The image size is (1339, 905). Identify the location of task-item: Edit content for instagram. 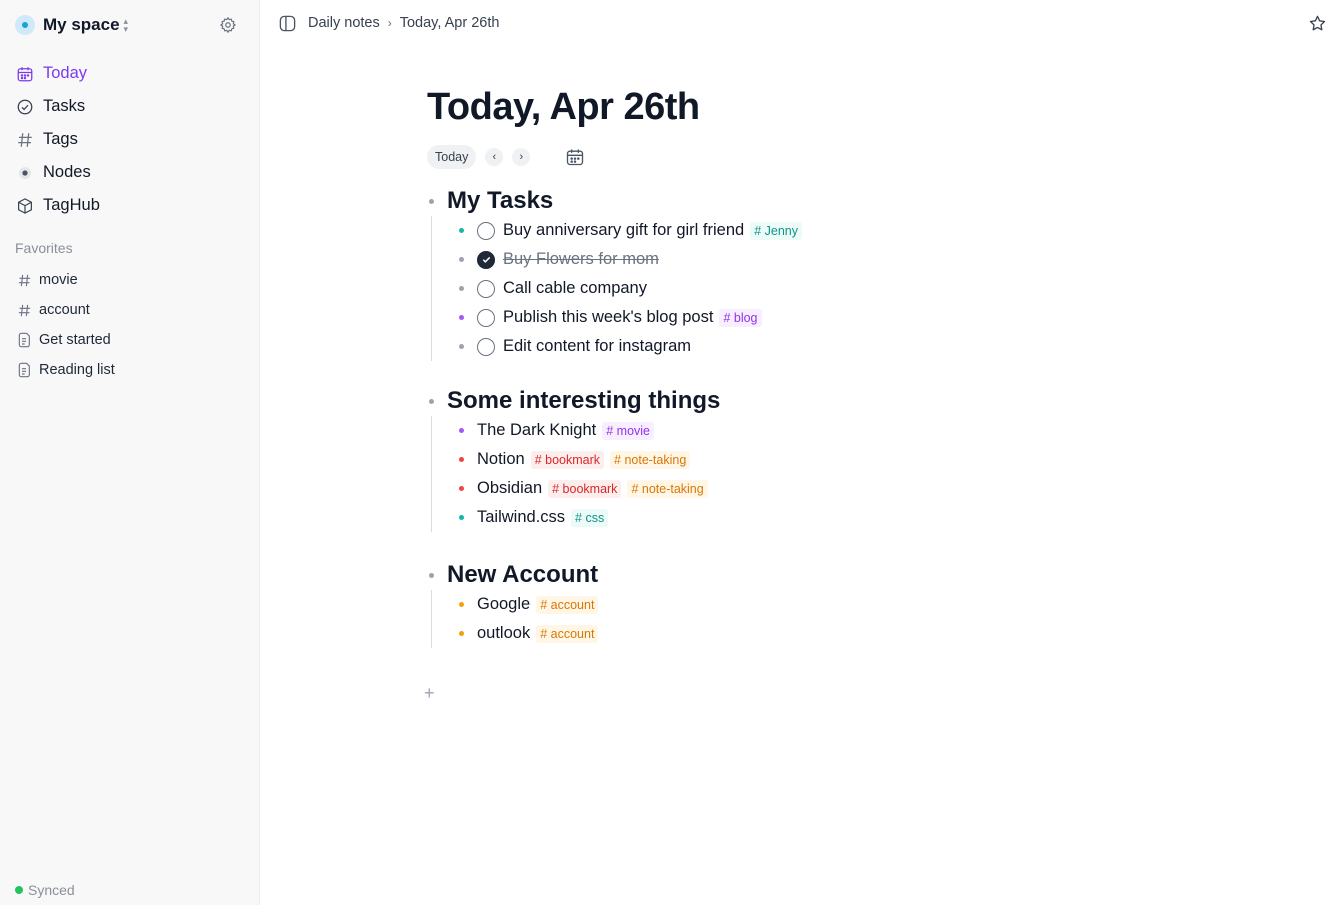
(630, 346).